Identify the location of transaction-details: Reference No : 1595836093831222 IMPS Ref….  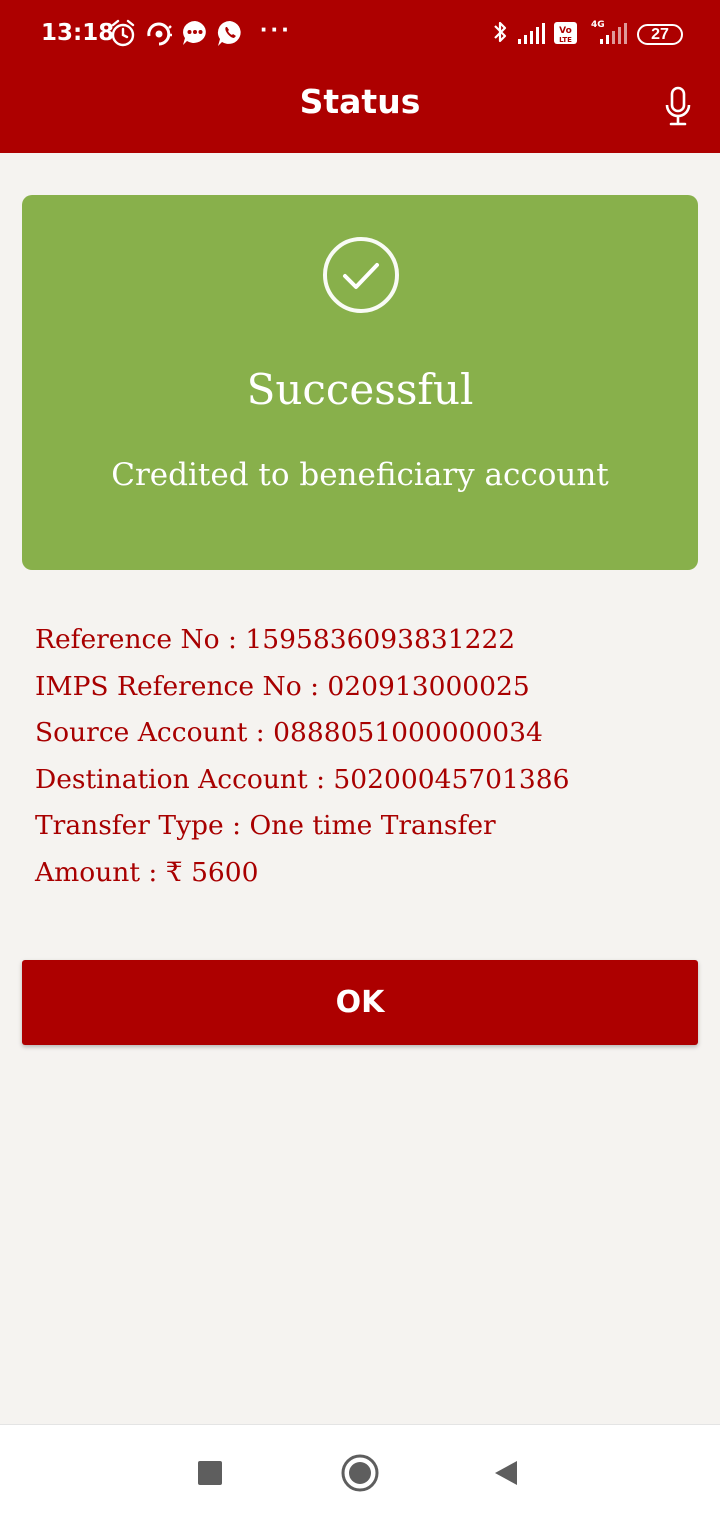
(302, 759).